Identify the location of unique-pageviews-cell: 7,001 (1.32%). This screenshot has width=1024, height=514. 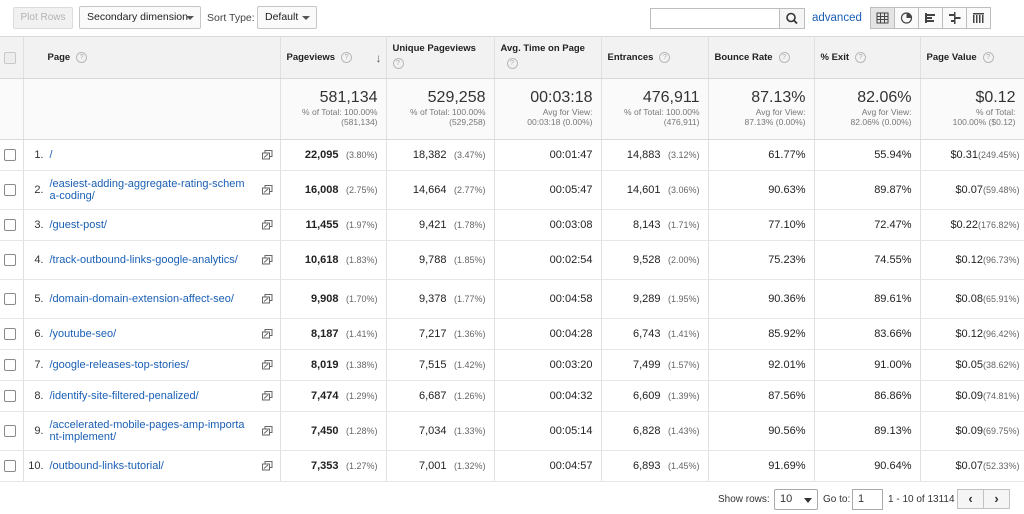
(440, 466).